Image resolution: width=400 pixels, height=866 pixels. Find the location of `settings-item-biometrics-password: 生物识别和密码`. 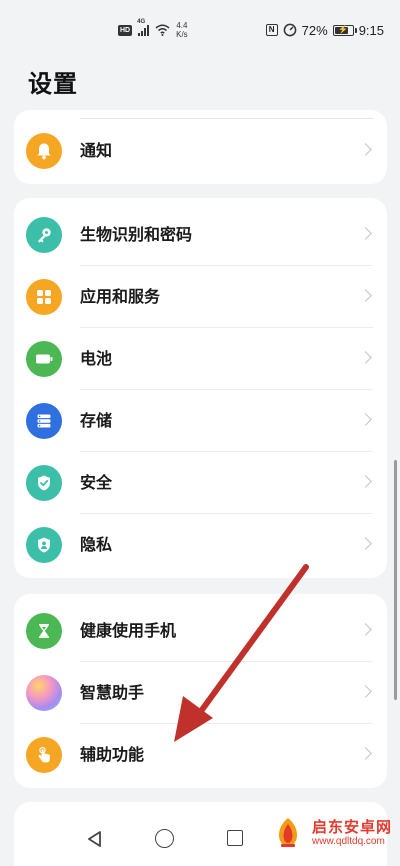

settings-item-biometrics-password: 生物识别和密码 is located at coordinates (200, 235).